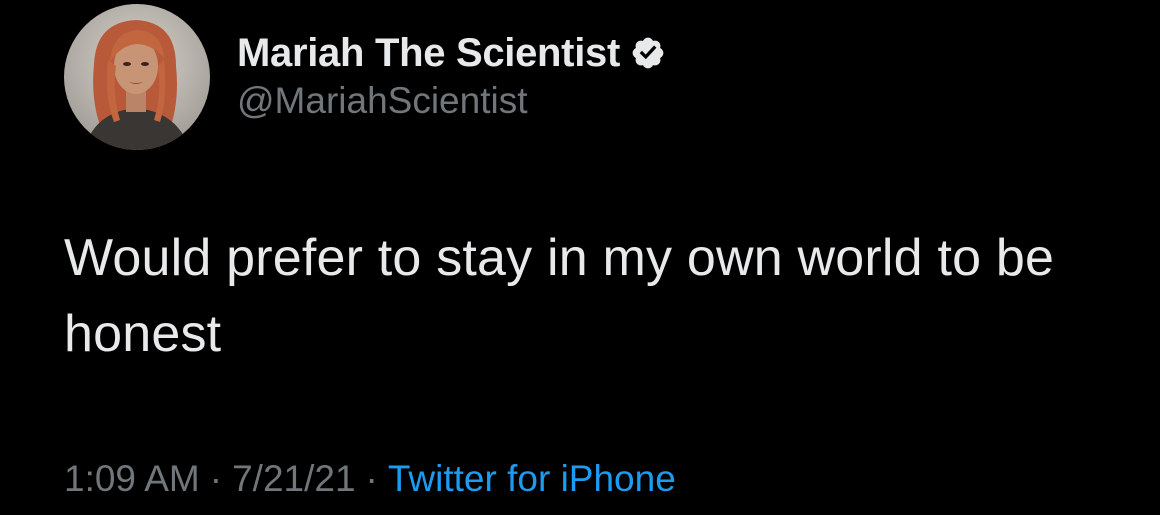 The width and height of the screenshot is (1160, 515). I want to click on avatar, so click(137, 77).